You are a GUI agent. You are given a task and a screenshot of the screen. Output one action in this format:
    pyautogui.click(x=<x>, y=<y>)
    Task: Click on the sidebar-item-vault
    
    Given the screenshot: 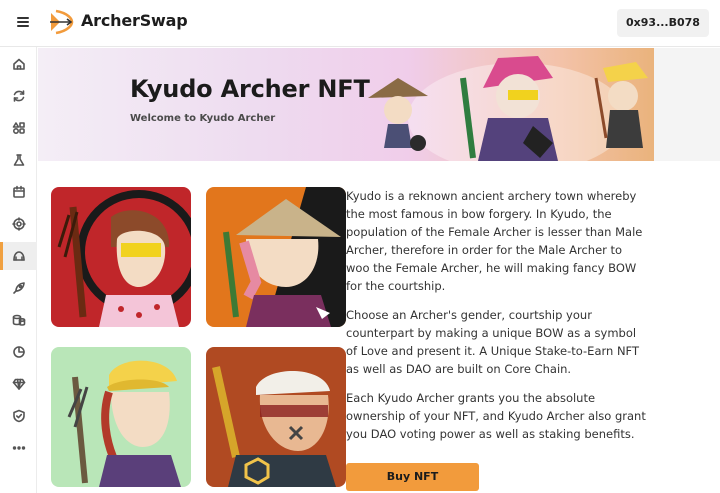 What is the action you would take?
    pyautogui.click(x=18, y=384)
    